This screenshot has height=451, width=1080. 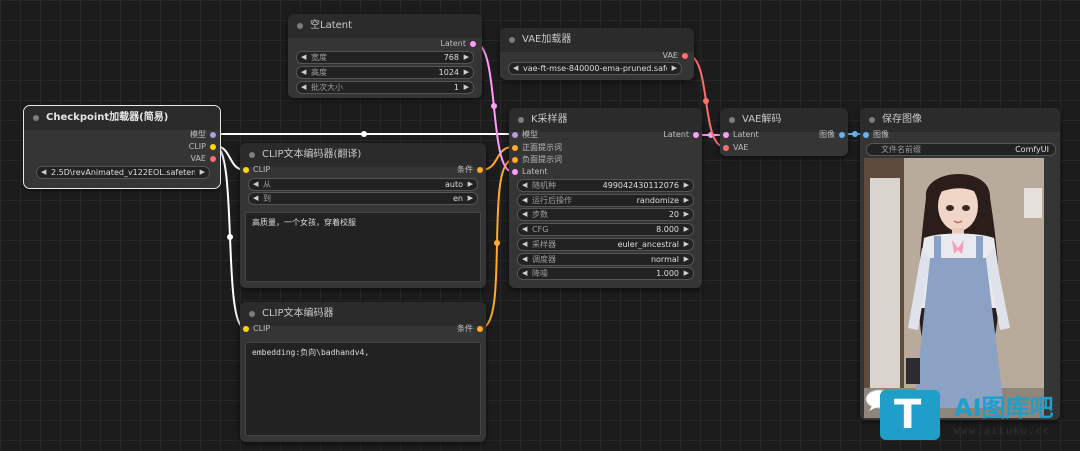 What do you see at coordinates (363, 389) in the screenshot?
I see `prompt-textarea: embedding:负向\badhandv4,` at bounding box center [363, 389].